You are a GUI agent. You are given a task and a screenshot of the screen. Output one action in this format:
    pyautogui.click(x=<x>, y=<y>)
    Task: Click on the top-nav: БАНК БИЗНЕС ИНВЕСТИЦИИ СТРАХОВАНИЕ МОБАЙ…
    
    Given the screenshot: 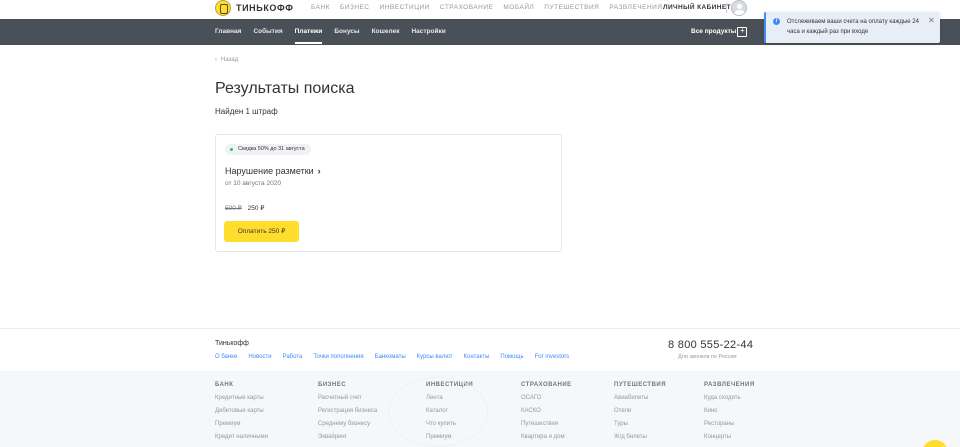 What is the action you would take?
    pyautogui.click(x=487, y=7)
    